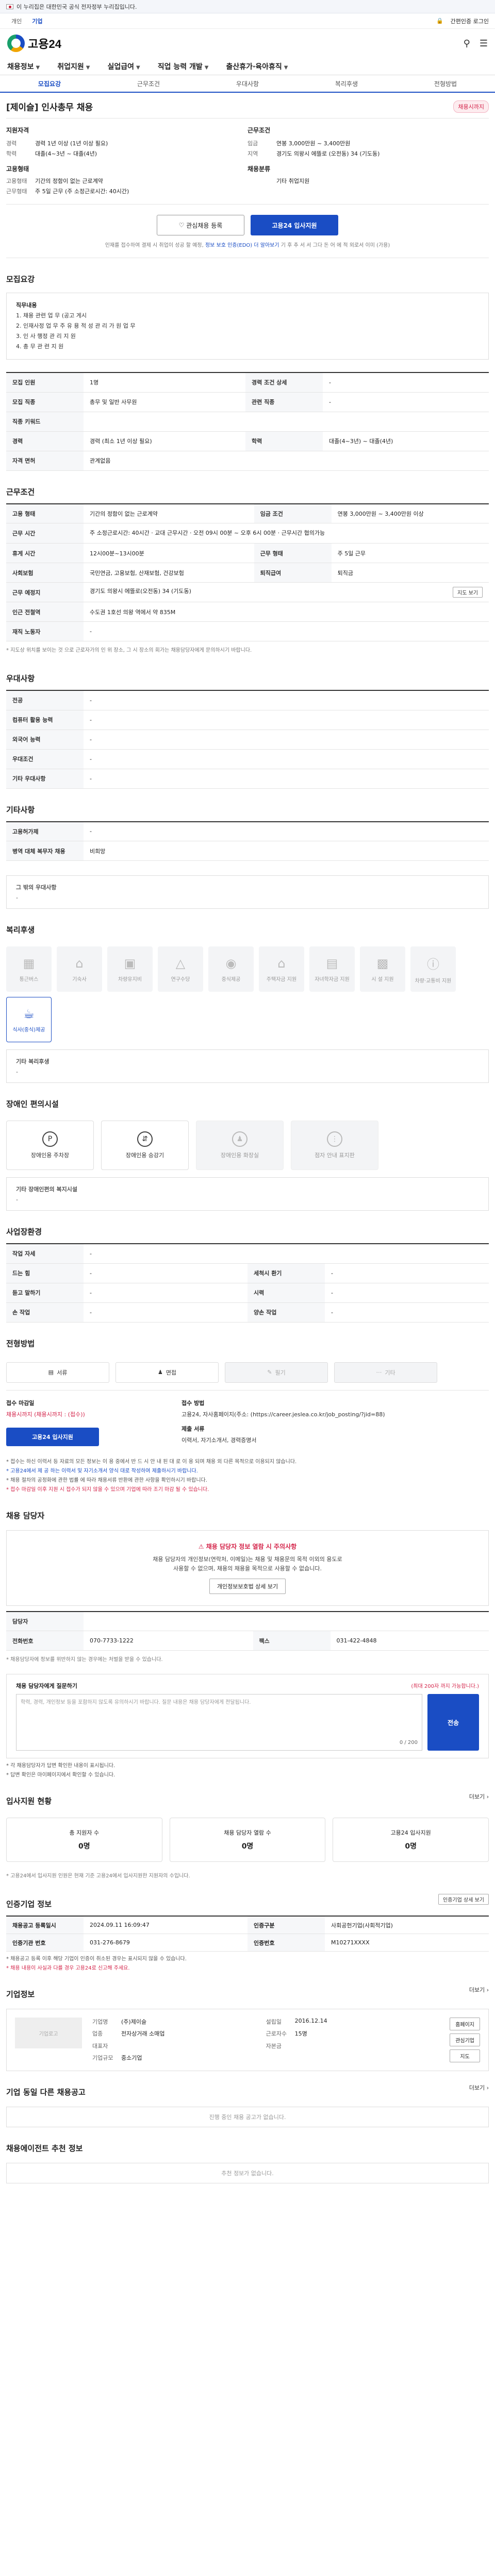 Image resolution: width=495 pixels, height=2576 pixels. I want to click on row-key: 모집 직종, so click(45, 402).